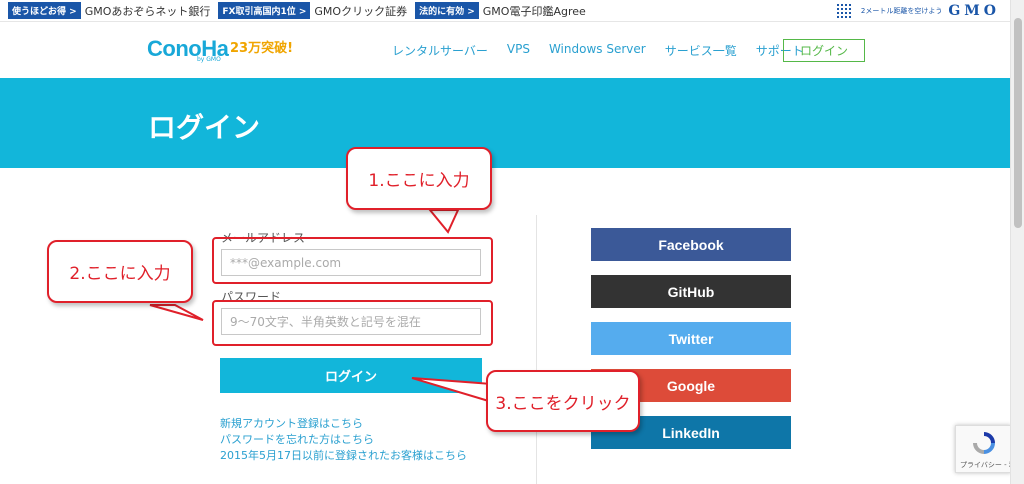 This screenshot has height=484, width=1024. Describe the element at coordinates (563, 401) in the screenshot. I see `callout-step3: 3.ここをクリック` at that location.